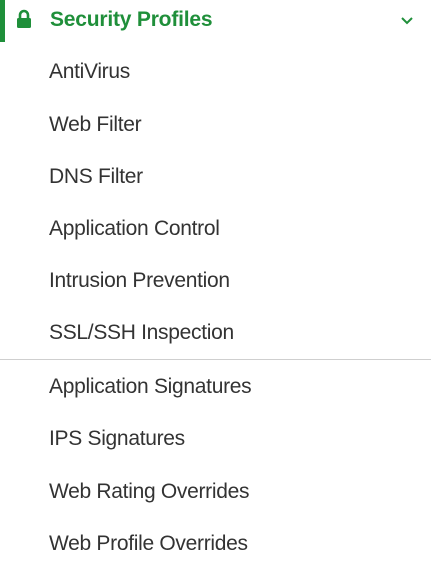 The height and width of the screenshot is (570, 431). What do you see at coordinates (149, 491) in the screenshot?
I see `sidebar-item-label: Web Rating Overrides` at bounding box center [149, 491].